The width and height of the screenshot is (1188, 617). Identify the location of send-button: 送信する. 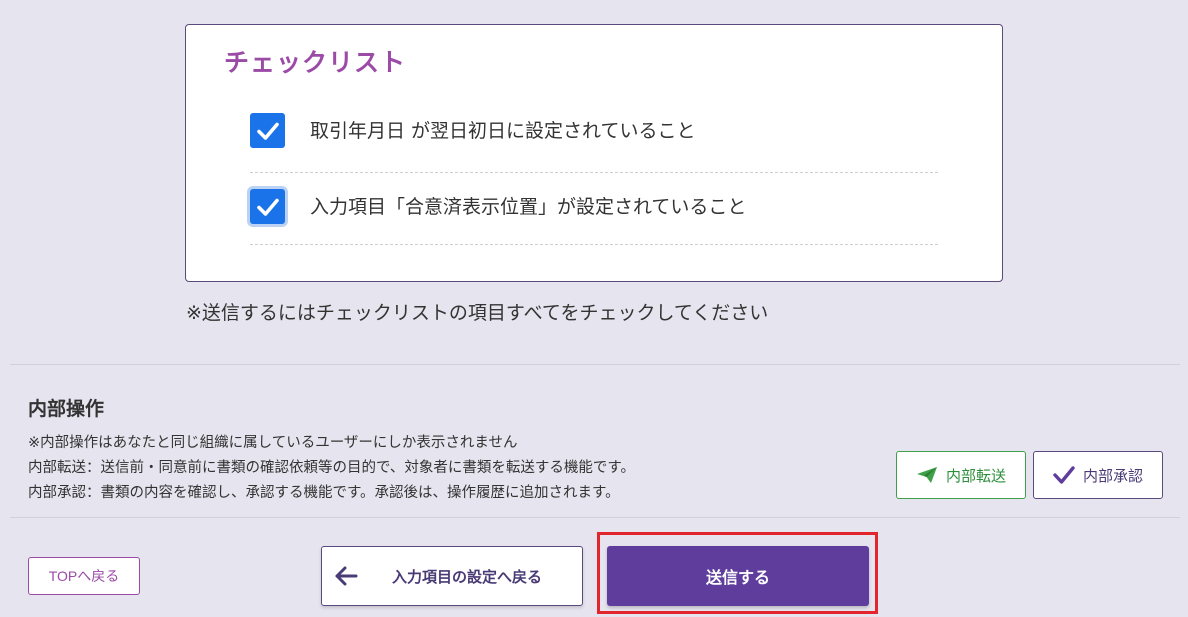
(738, 576).